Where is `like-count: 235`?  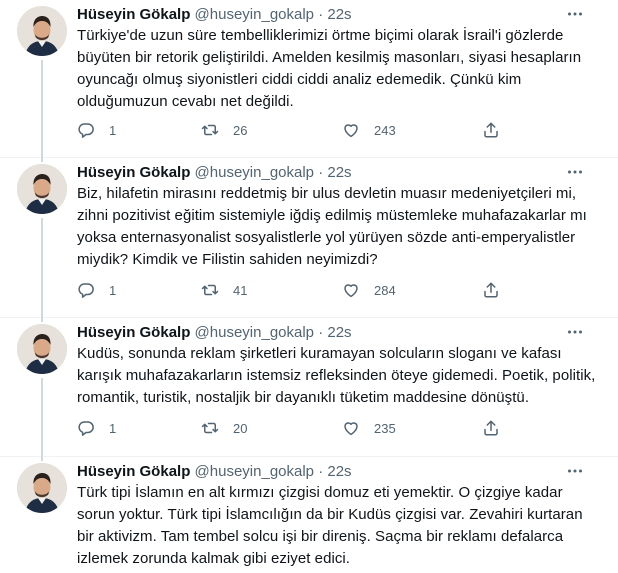
like-count: 235 is located at coordinates (385, 428).